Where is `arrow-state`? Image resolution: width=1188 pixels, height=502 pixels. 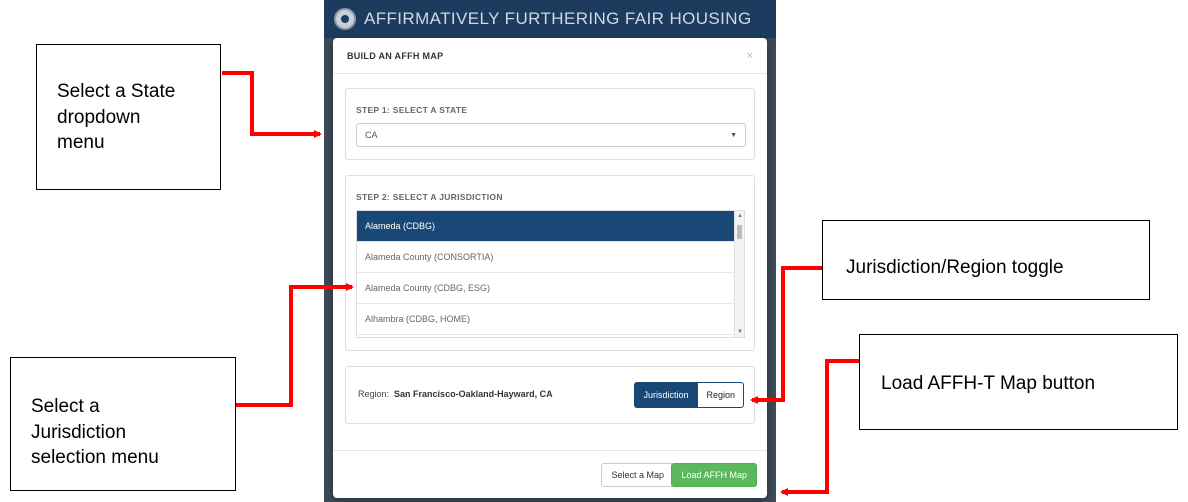
arrow-state is located at coordinates (272, 104).